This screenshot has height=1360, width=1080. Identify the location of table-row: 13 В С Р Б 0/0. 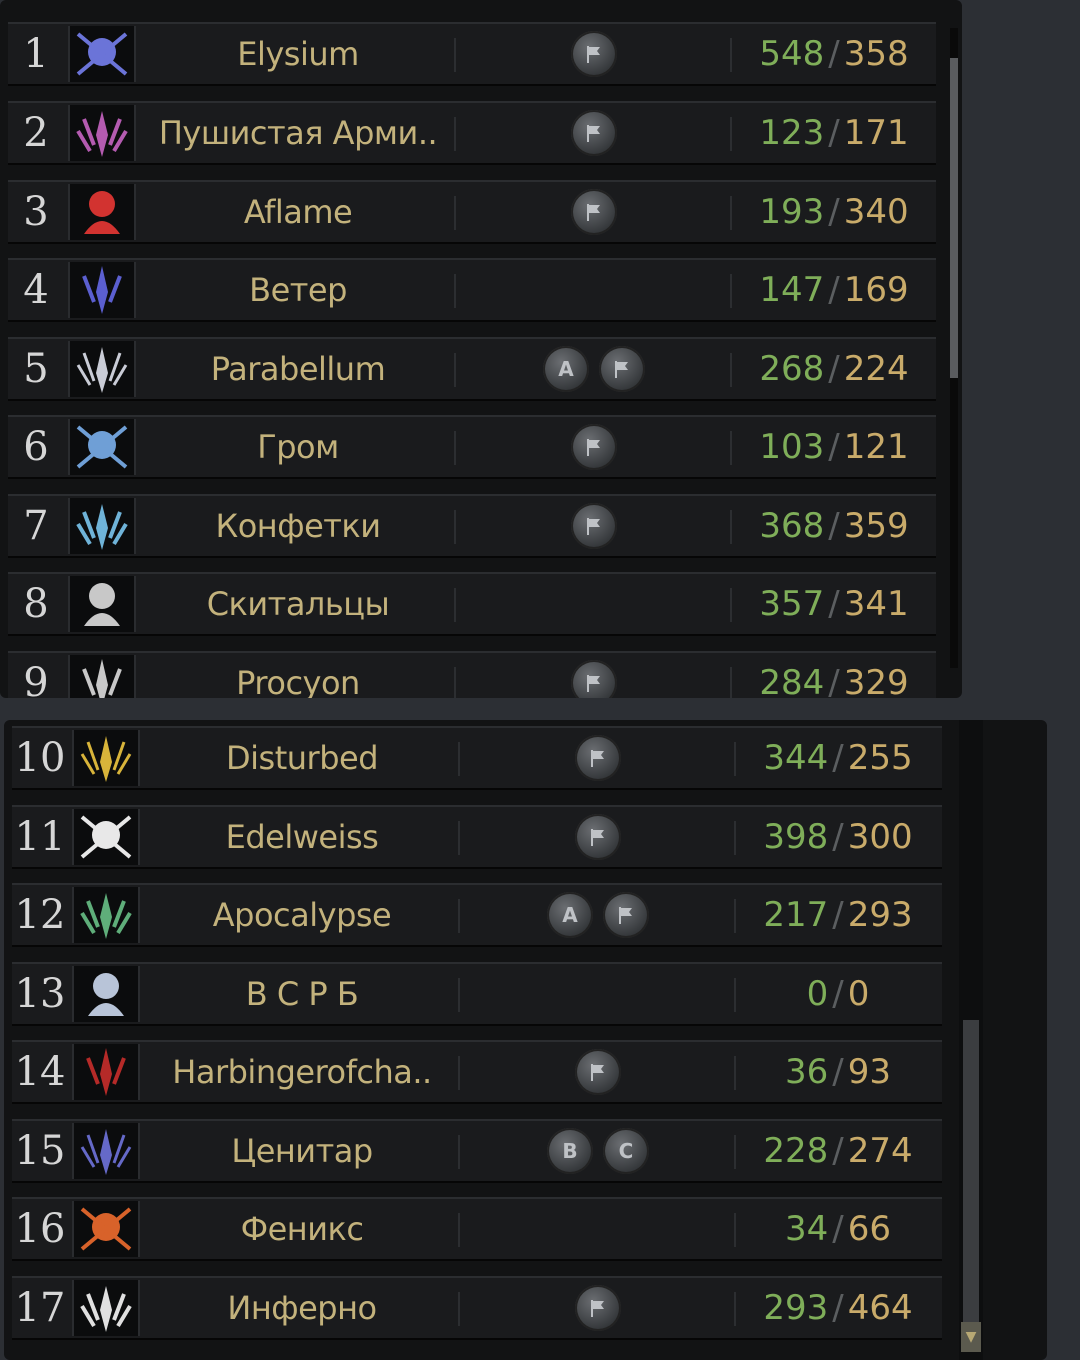
(477, 994).